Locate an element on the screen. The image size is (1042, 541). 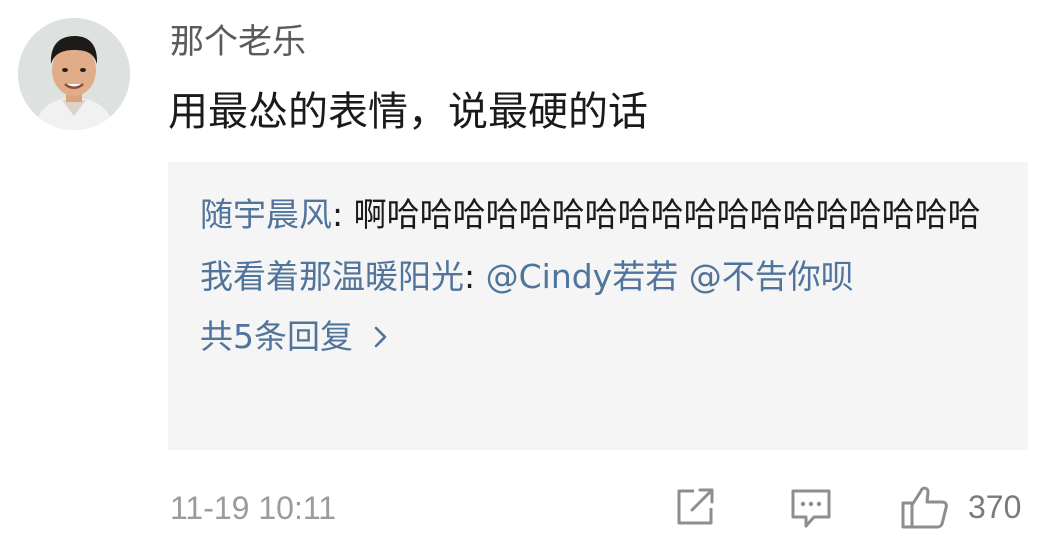
reply-text: 啊哈哈哈哈哈哈哈哈哈哈哈哈哈哈哈哈哈哈 is located at coordinates (667, 214).